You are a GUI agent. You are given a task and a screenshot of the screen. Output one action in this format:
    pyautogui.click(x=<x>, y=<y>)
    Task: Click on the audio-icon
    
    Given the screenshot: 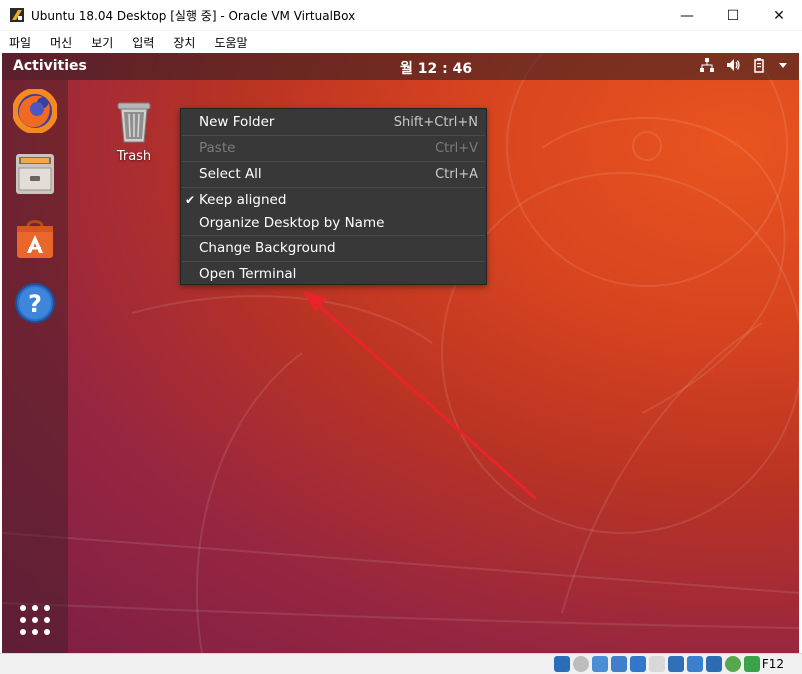 What is the action you would take?
    pyautogui.click(x=600, y=664)
    